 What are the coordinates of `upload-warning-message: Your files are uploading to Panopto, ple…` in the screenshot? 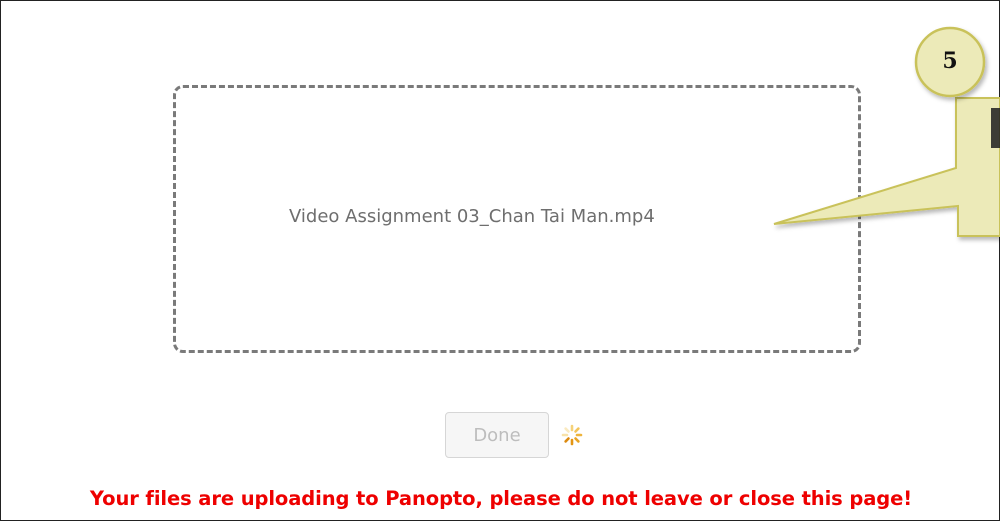 It's located at (501, 498).